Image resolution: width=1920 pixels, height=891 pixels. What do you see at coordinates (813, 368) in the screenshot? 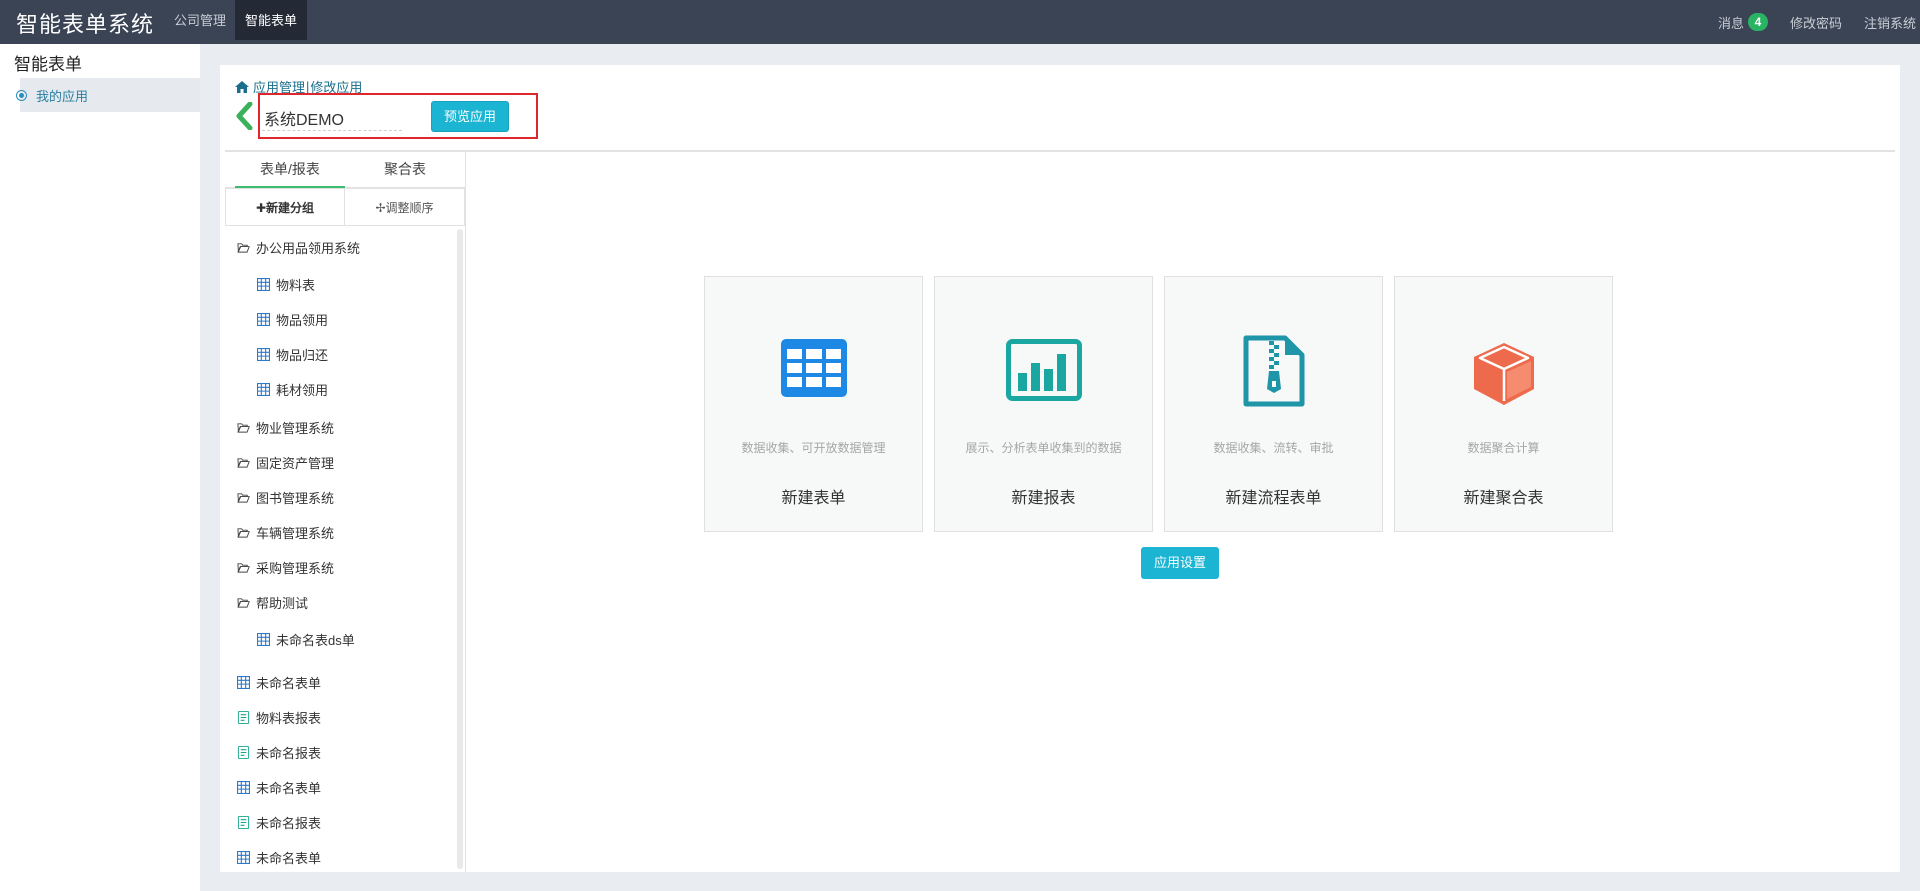
I see `grid-table-icon` at bounding box center [813, 368].